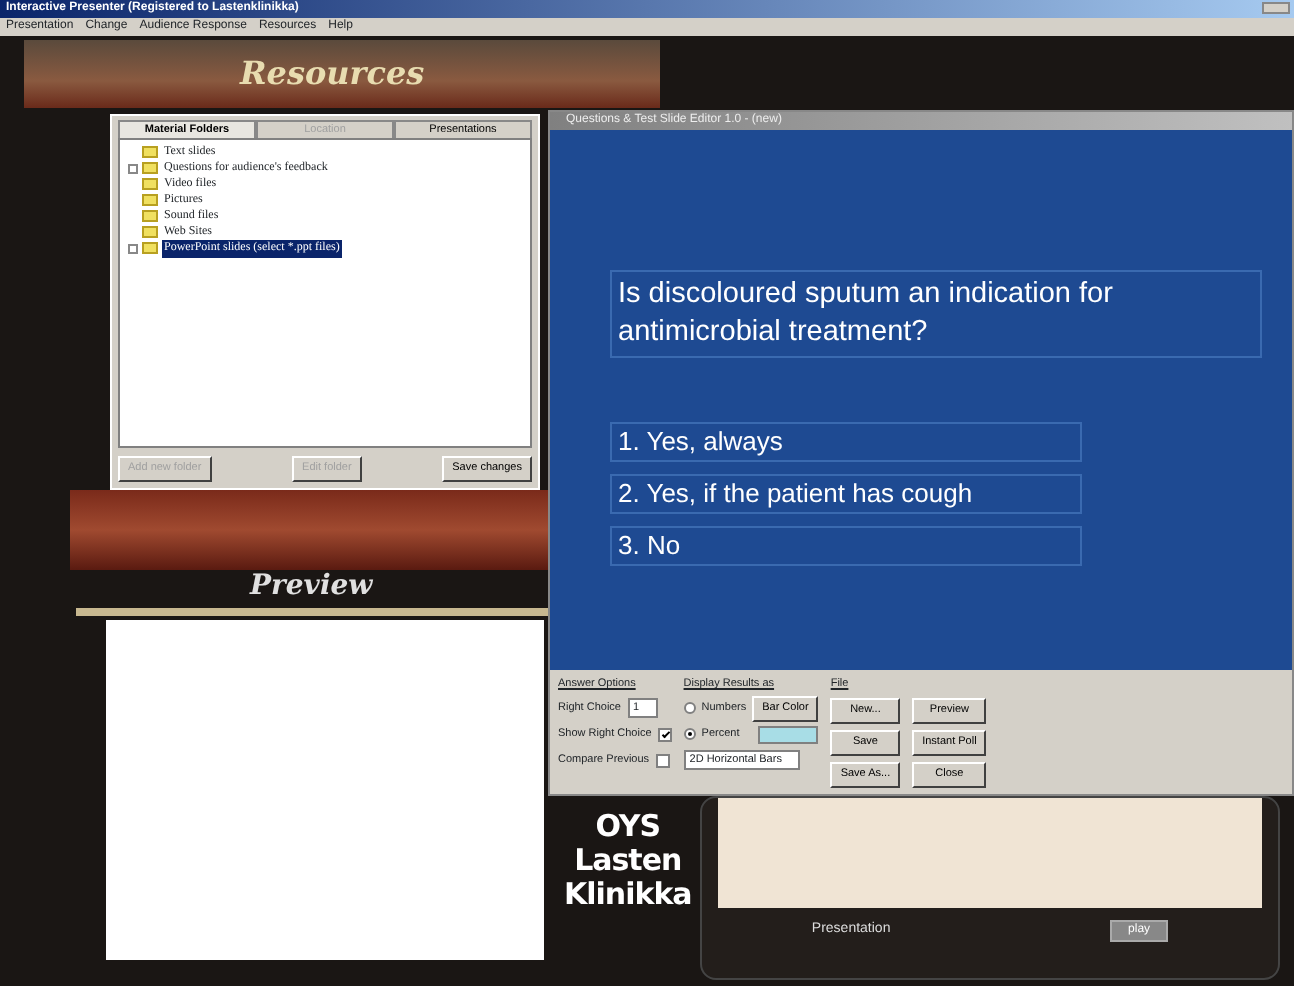 The width and height of the screenshot is (1294, 986). I want to click on preview-heading: Preview, so click(311, 587).